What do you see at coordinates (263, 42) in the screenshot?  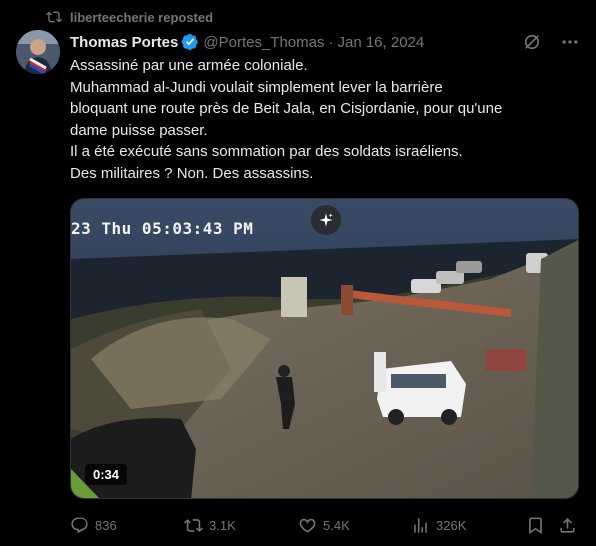 I see `author-handle: @Portes_Thomas` at bounding box center [263, 42].